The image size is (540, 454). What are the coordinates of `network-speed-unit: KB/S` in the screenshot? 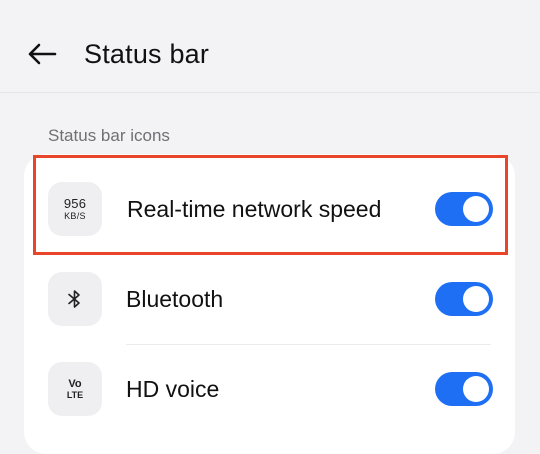 It's located at (75, 216).